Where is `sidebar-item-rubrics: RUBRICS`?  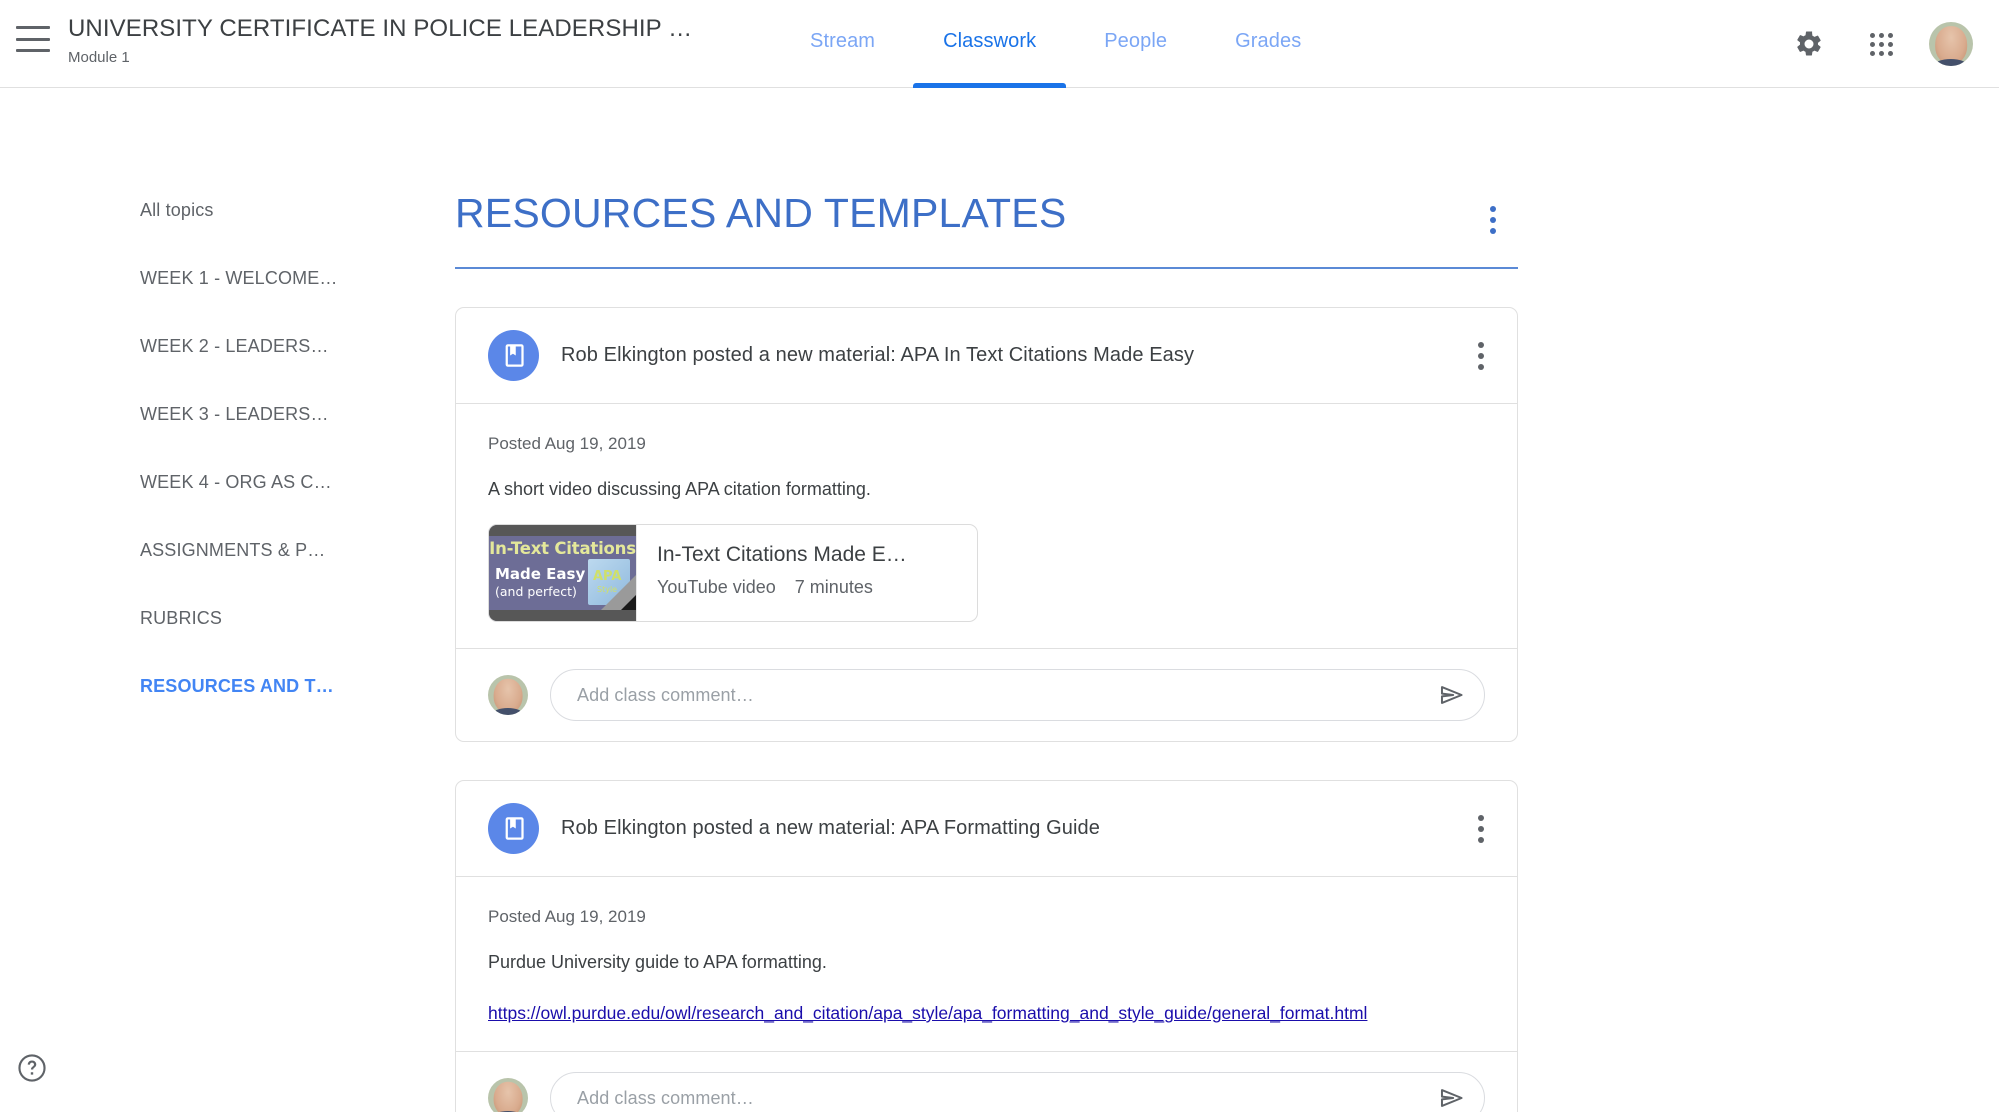 sidebar-item-rubrics: RUBRICS is located at coordinates (227, 618).